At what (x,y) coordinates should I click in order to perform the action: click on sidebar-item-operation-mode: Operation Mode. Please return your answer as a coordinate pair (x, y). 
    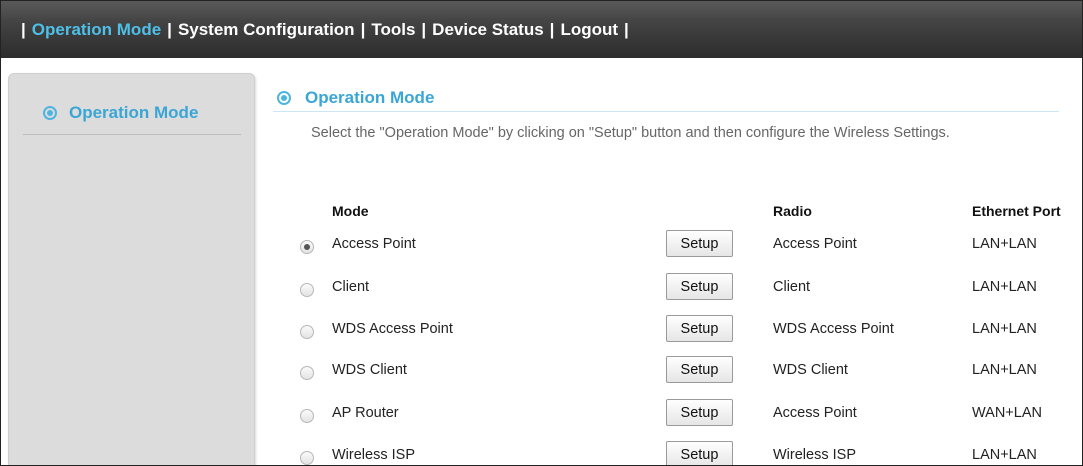
    Looking at the image, I should click on (132, 113).